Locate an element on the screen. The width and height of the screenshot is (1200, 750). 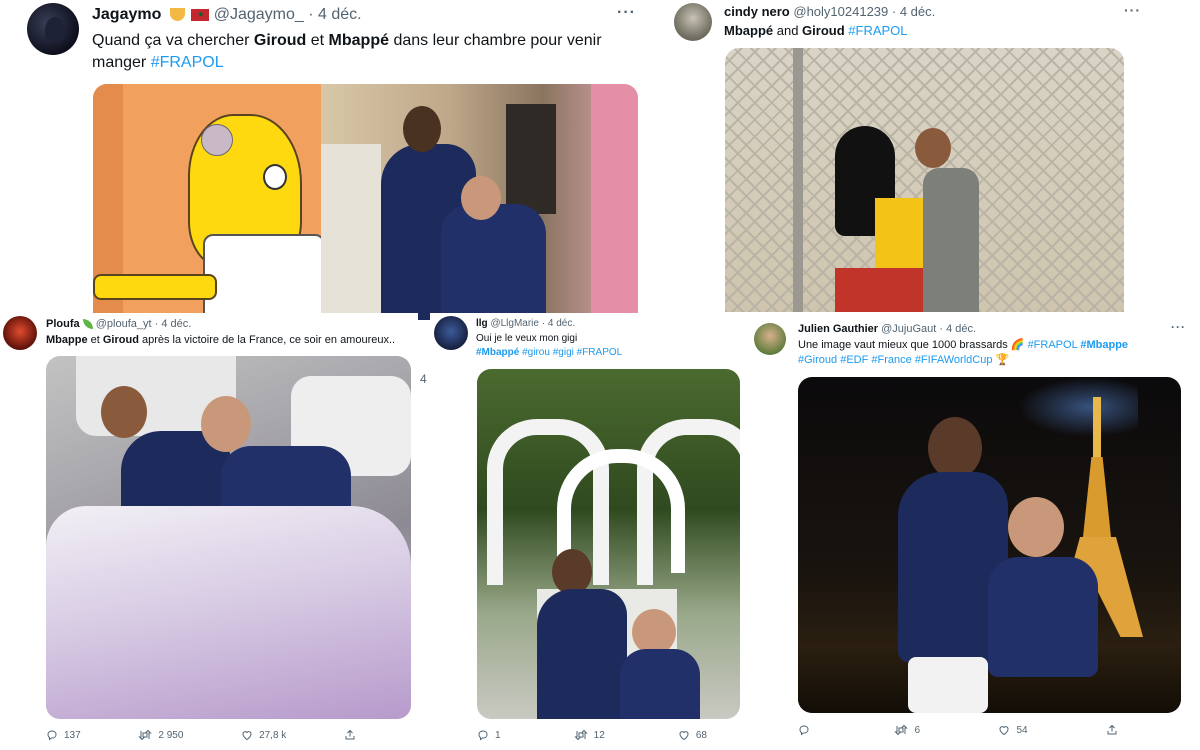
share-icon is located at coordinates (350, 734).